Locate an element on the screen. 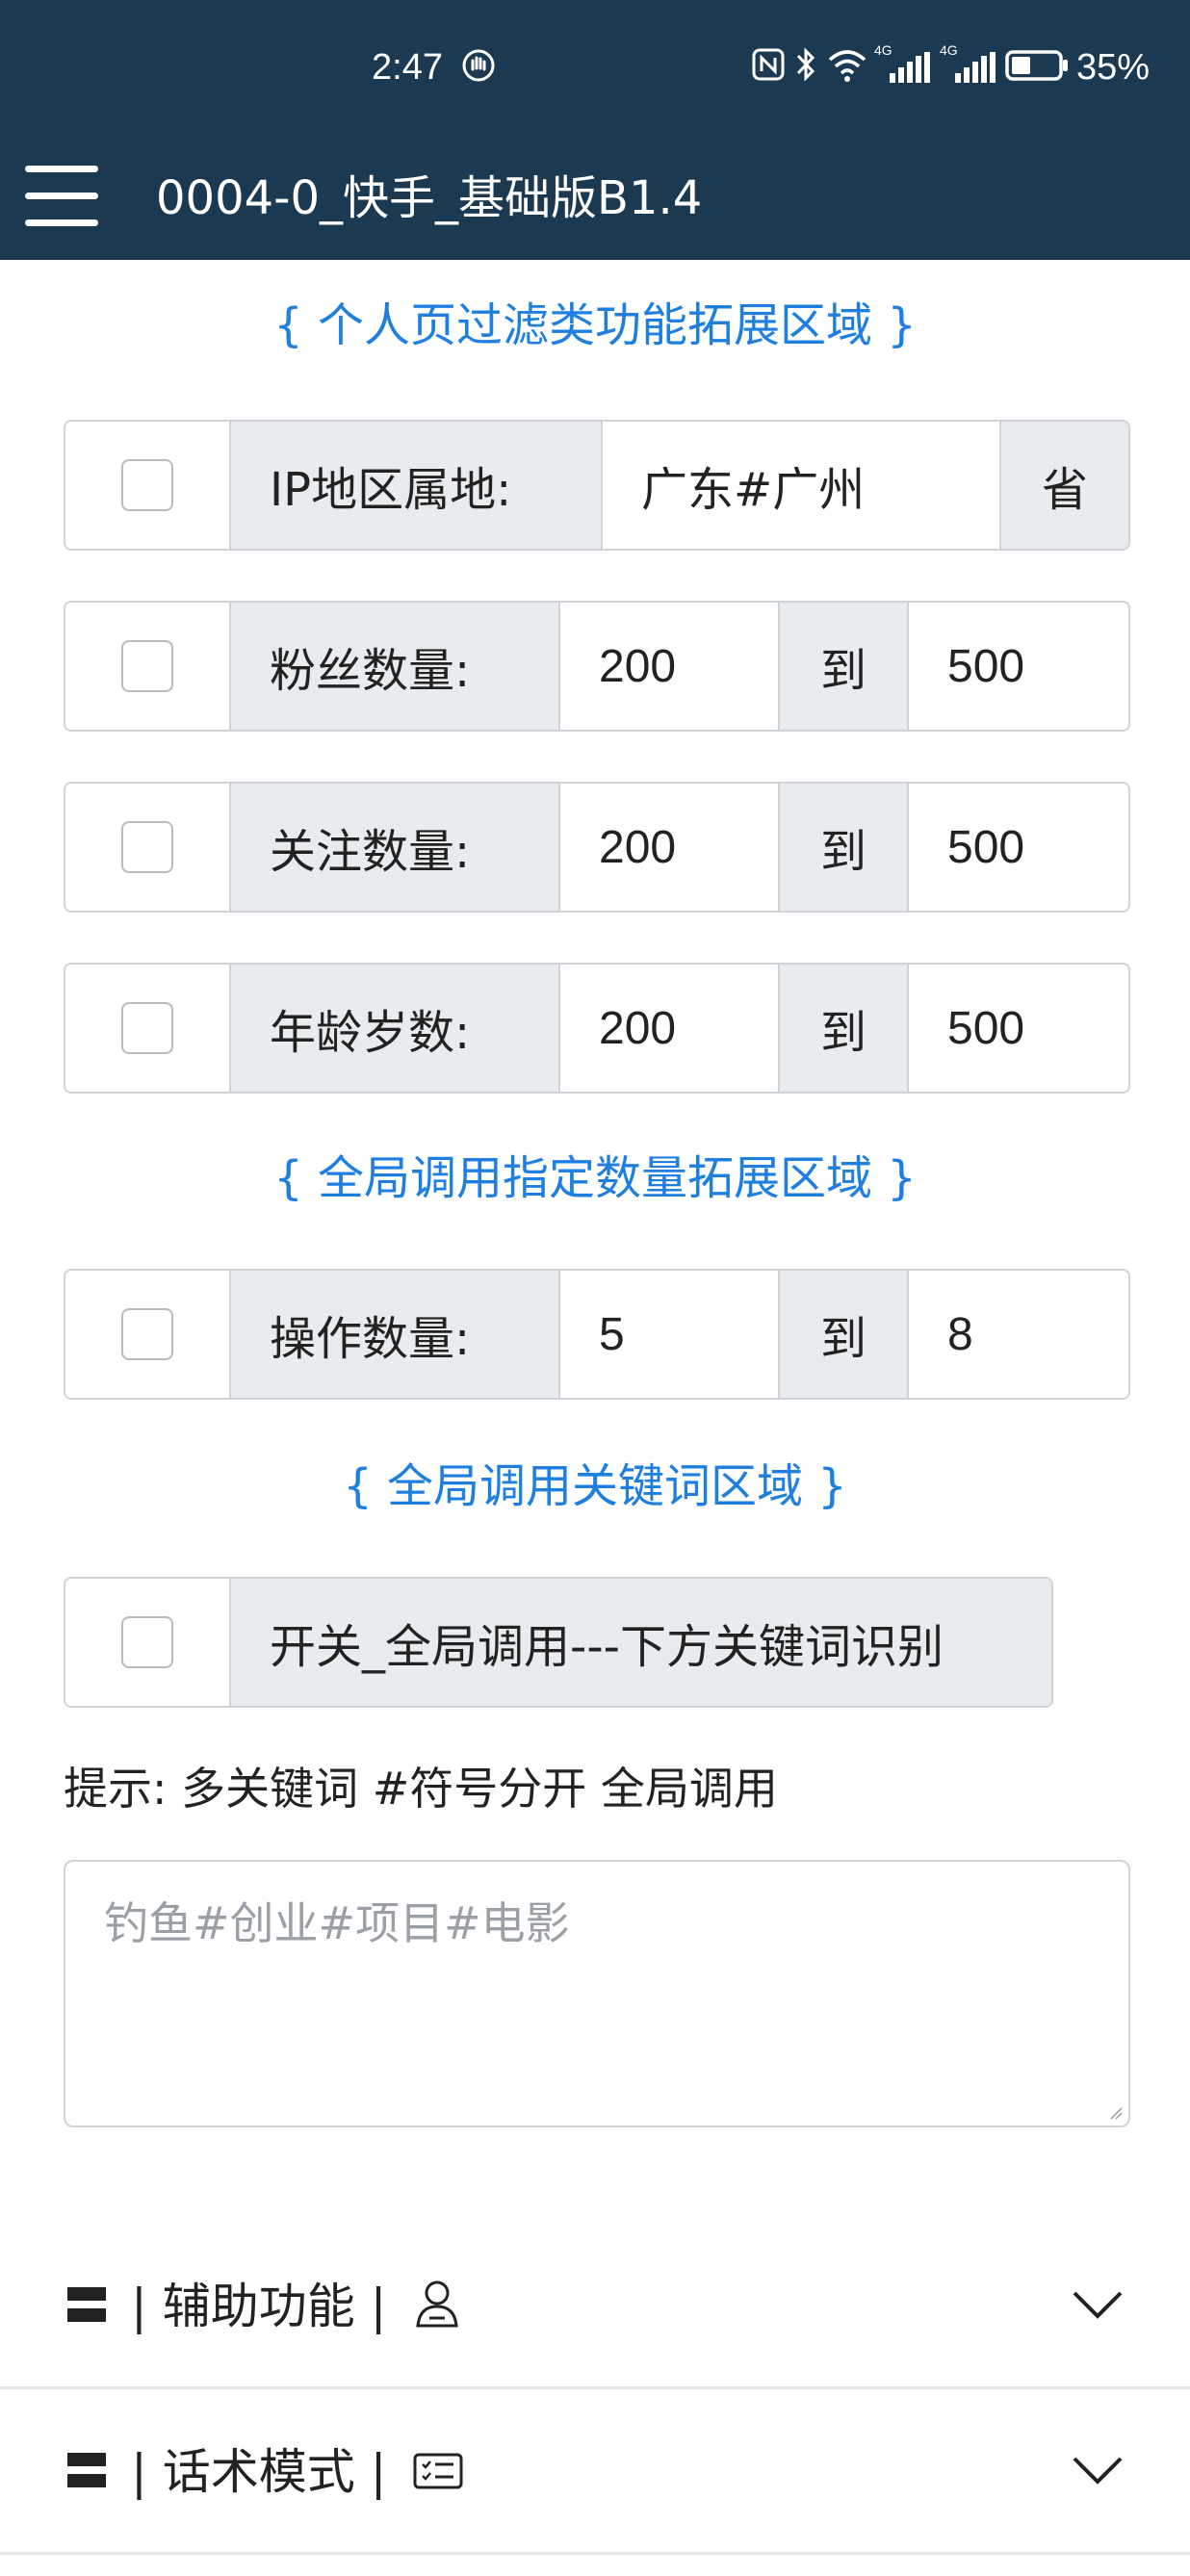  menu-button is located at coordinates (63, 197).